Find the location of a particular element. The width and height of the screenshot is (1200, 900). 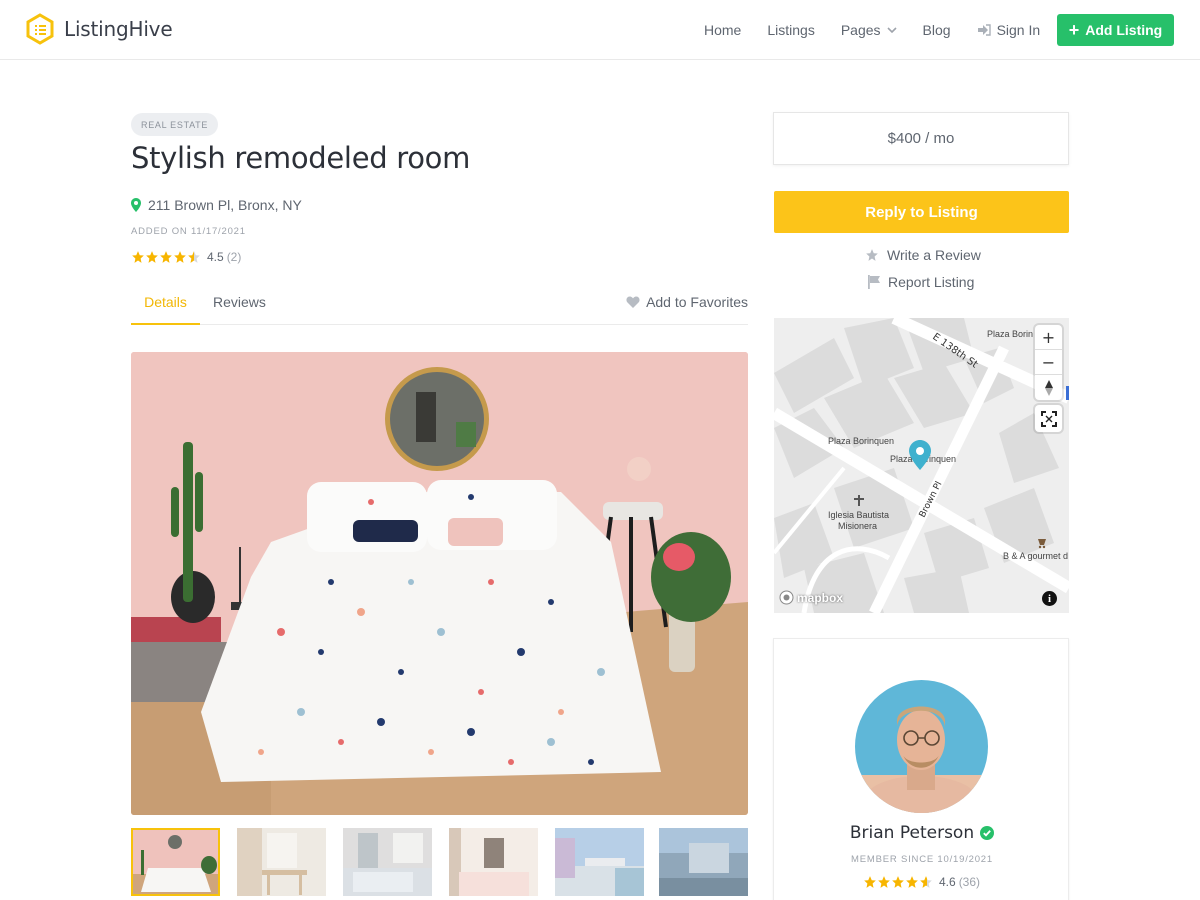

listing-title: Stylish remodeled room is located at coordinates (301, 158).